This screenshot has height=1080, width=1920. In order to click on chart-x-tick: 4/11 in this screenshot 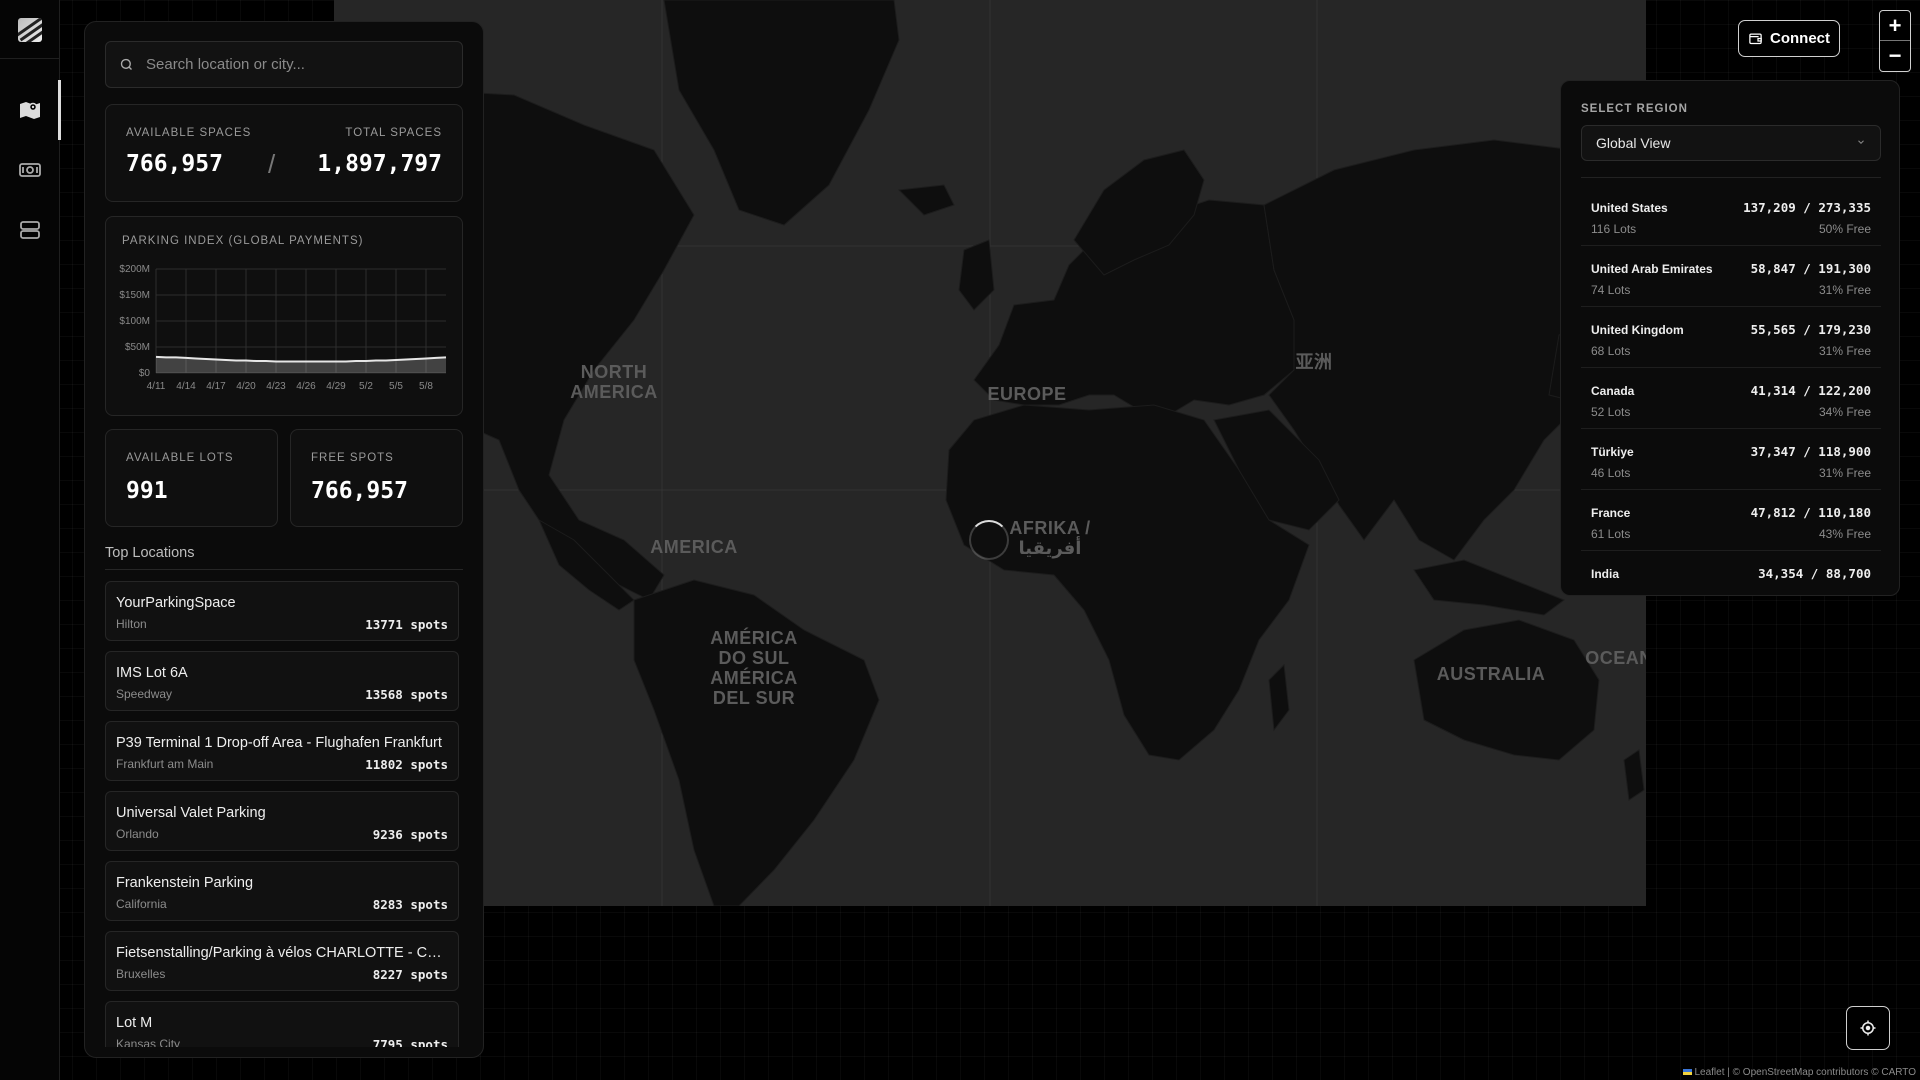, I will do `click(156, 386)`.